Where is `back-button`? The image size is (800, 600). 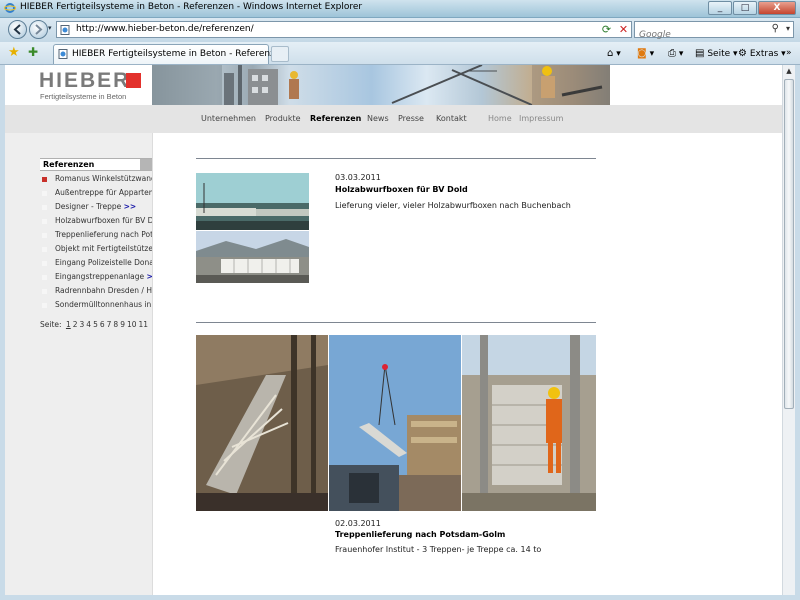
back-button is located at coordinates (17, 29).